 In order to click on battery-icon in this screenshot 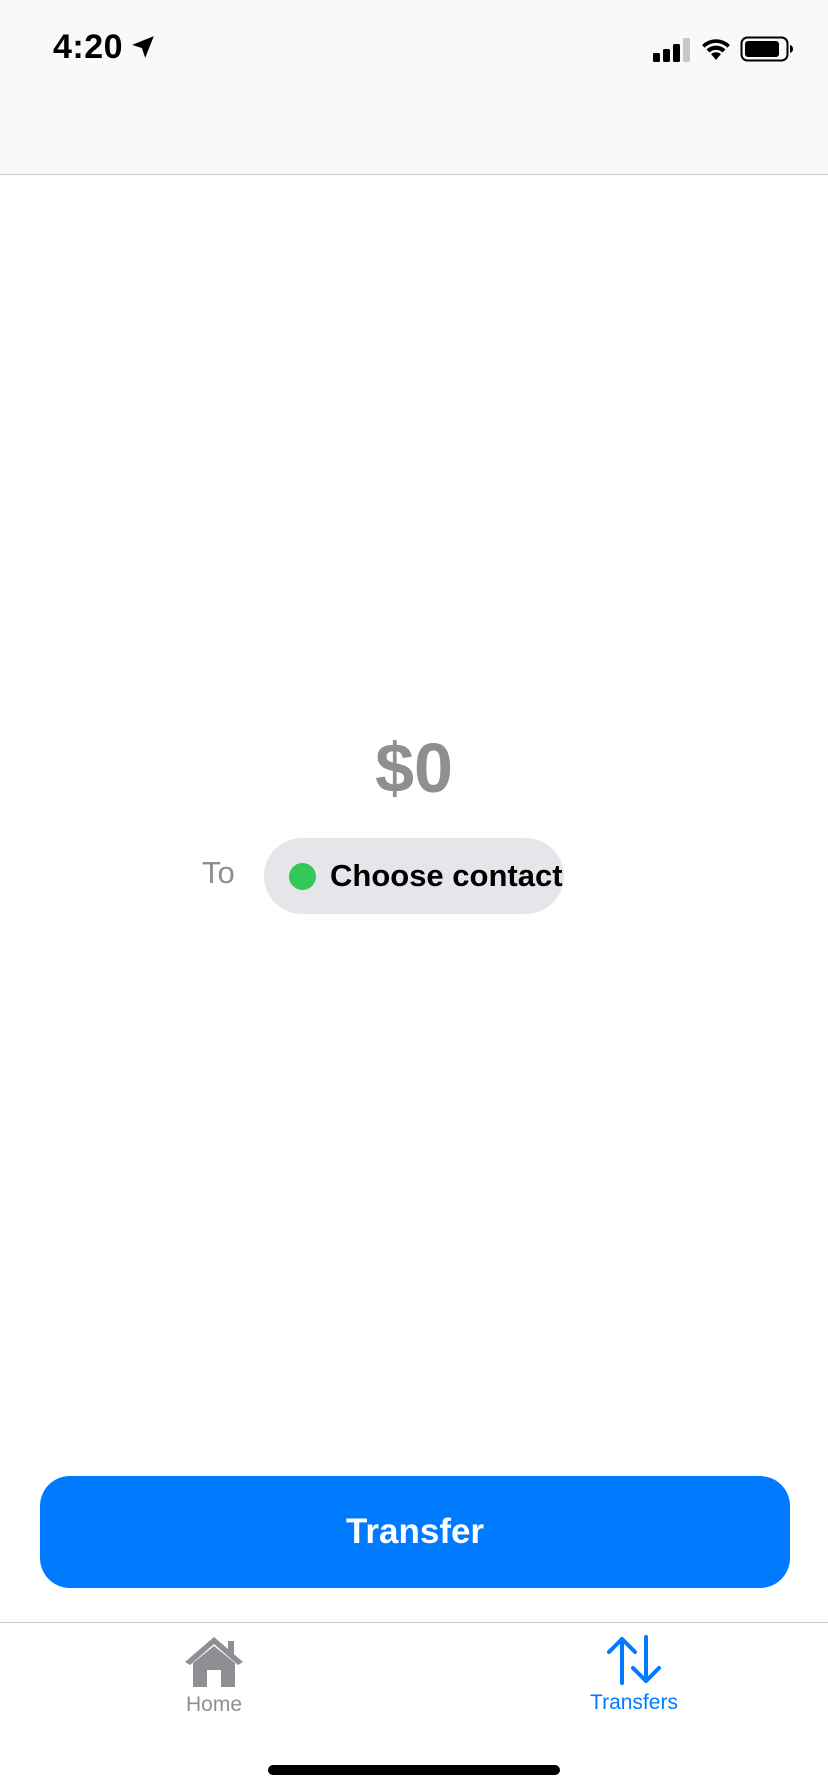, I will do `click(766, 49)`.